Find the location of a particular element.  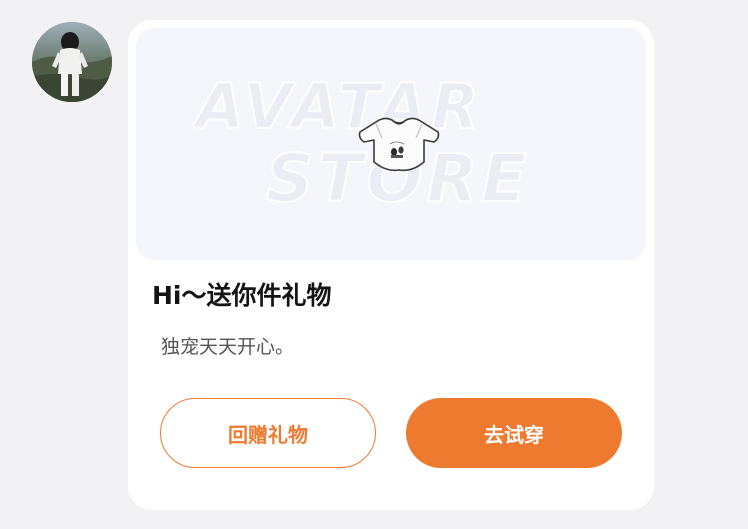

crop-top-shirt-icon is located at coordinates (399, 145).